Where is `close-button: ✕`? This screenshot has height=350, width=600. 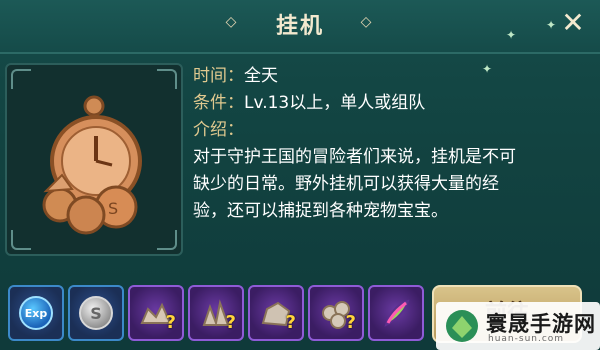 close-button: ✕ is located at coordinates (573, 23).